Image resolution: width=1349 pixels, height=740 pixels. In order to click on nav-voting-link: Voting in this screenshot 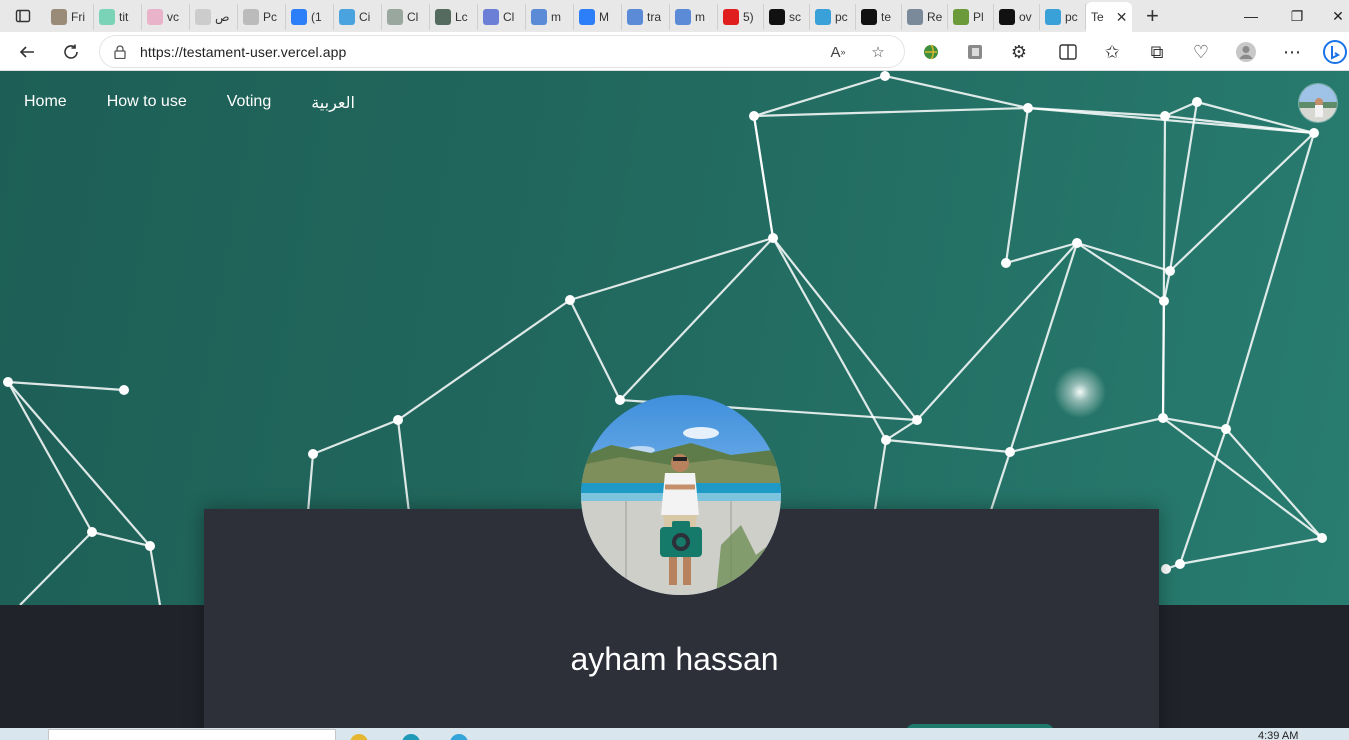, I will do `click(249, 103)`.